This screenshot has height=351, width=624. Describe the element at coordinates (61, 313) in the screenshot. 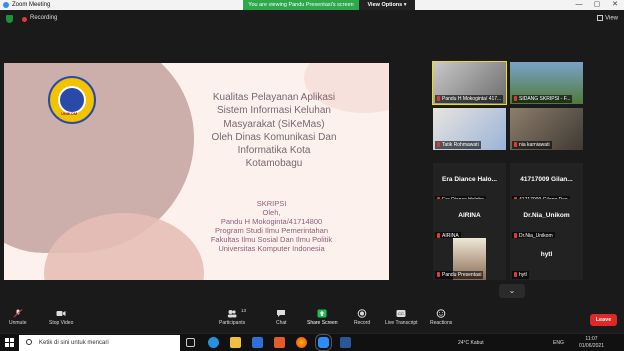

I see `video-camera-icon` at that location.